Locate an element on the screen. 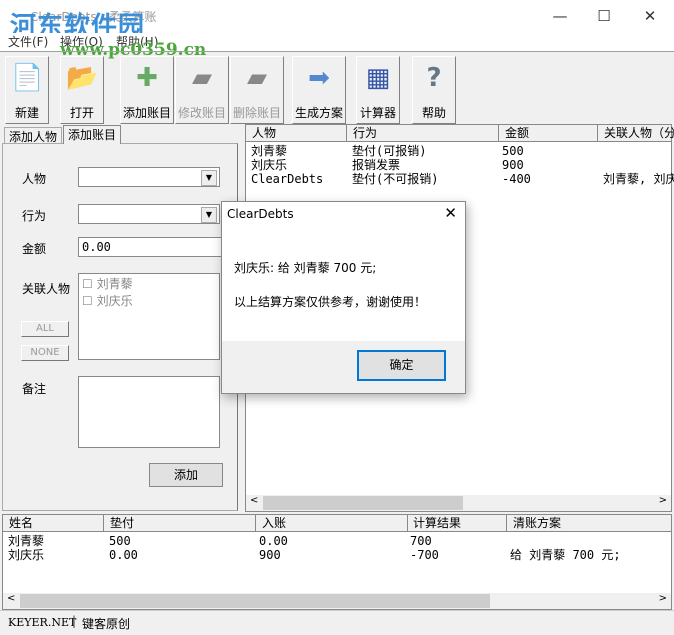 The height and width of the screenshot is (635, 674). minimize-button: — is located at coordinates (560, 16).